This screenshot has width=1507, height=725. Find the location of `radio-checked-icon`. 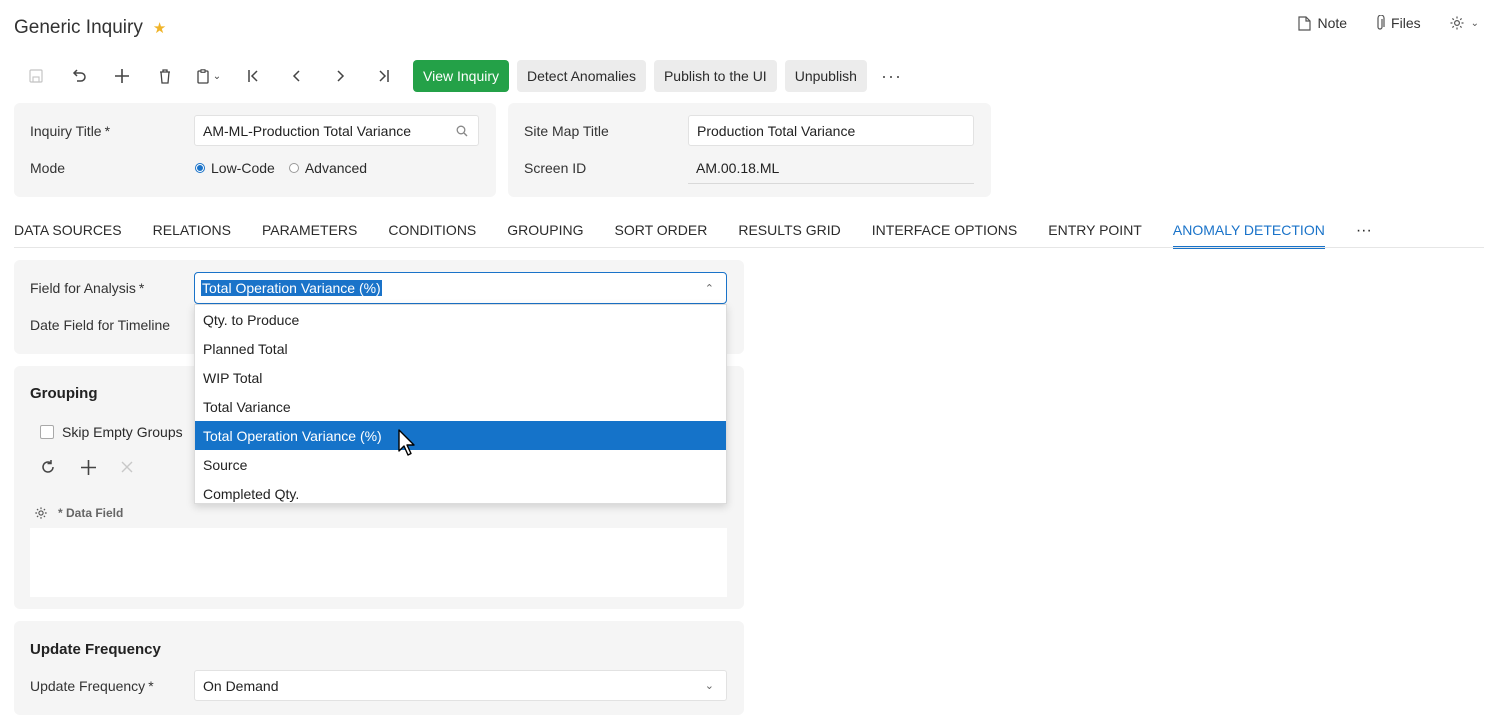

radio-checked-icon is located at coordinates (200, 168).